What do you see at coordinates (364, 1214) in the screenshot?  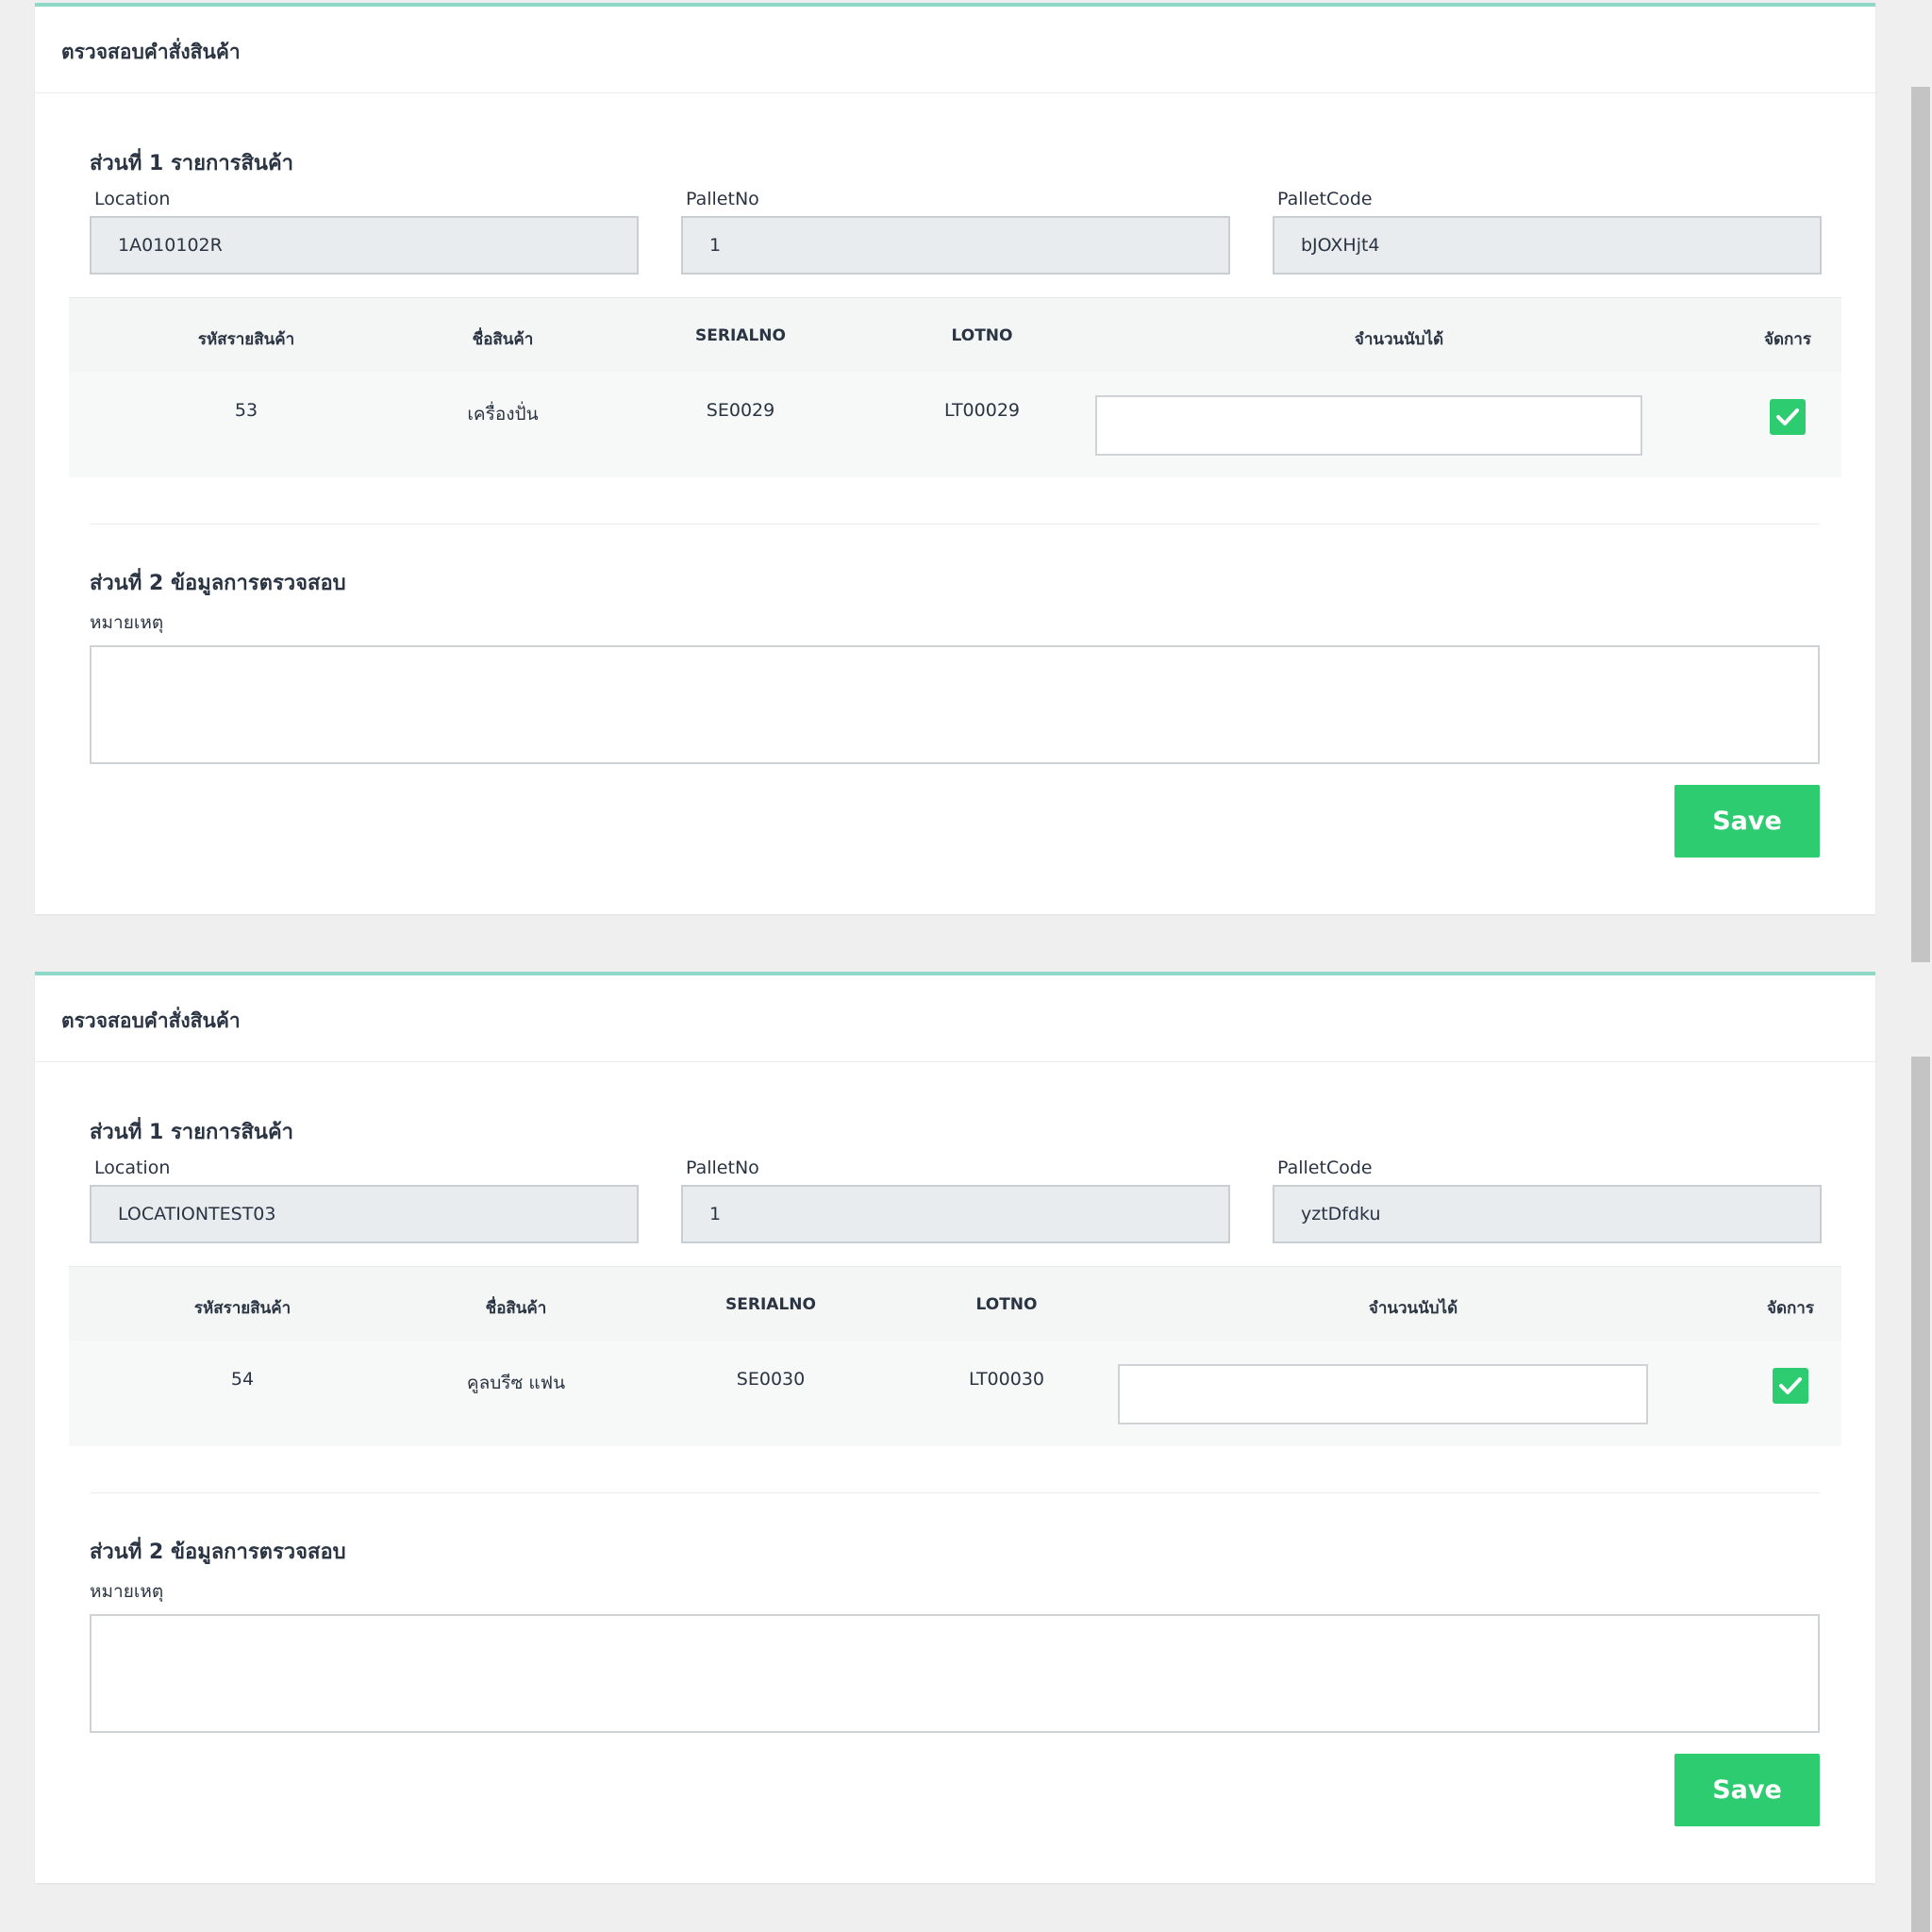 I see `location-field: LOCATIONTEST03` at bounding box center [364, 1214].